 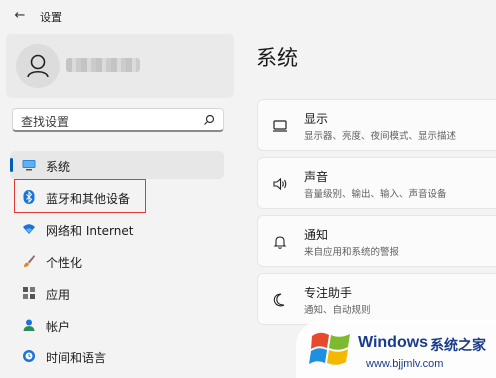 I want to click on red-highlight-box, so click(x=80, y=196).